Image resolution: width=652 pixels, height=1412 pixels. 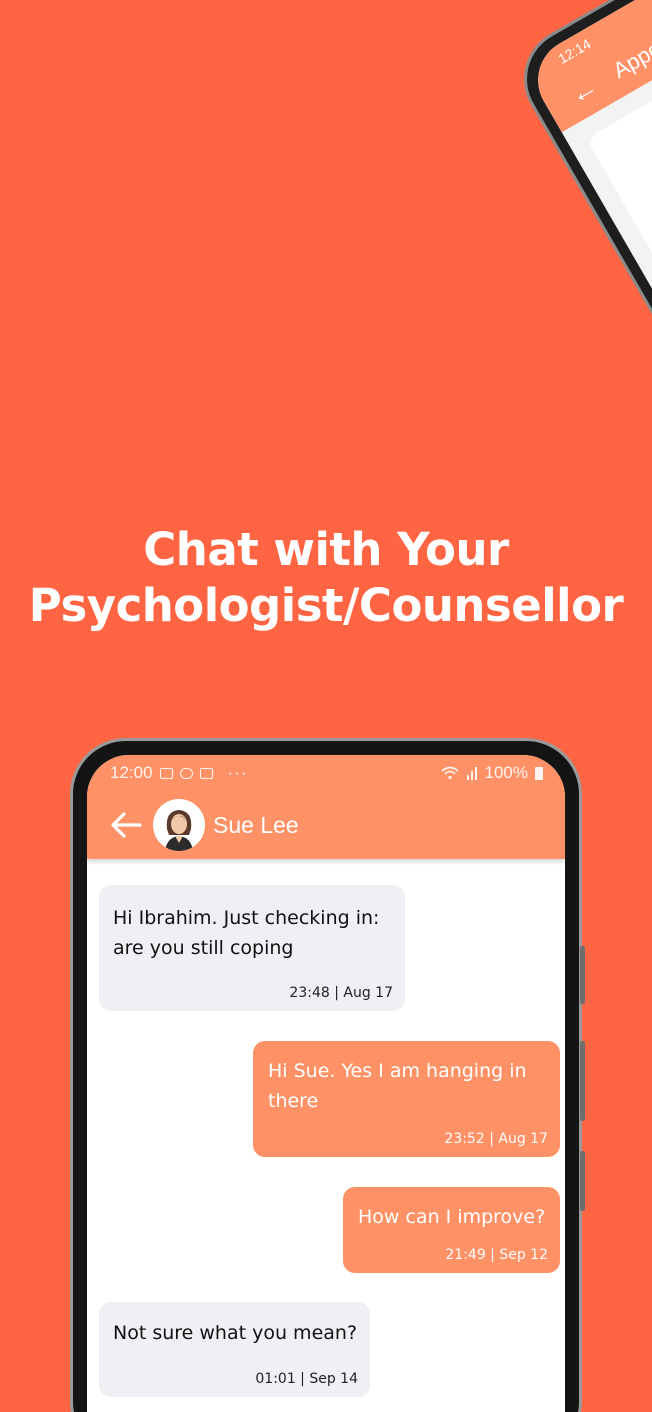 I want to click on status-bar: 12:00 ··· 100%, so click(x=326, y=773).